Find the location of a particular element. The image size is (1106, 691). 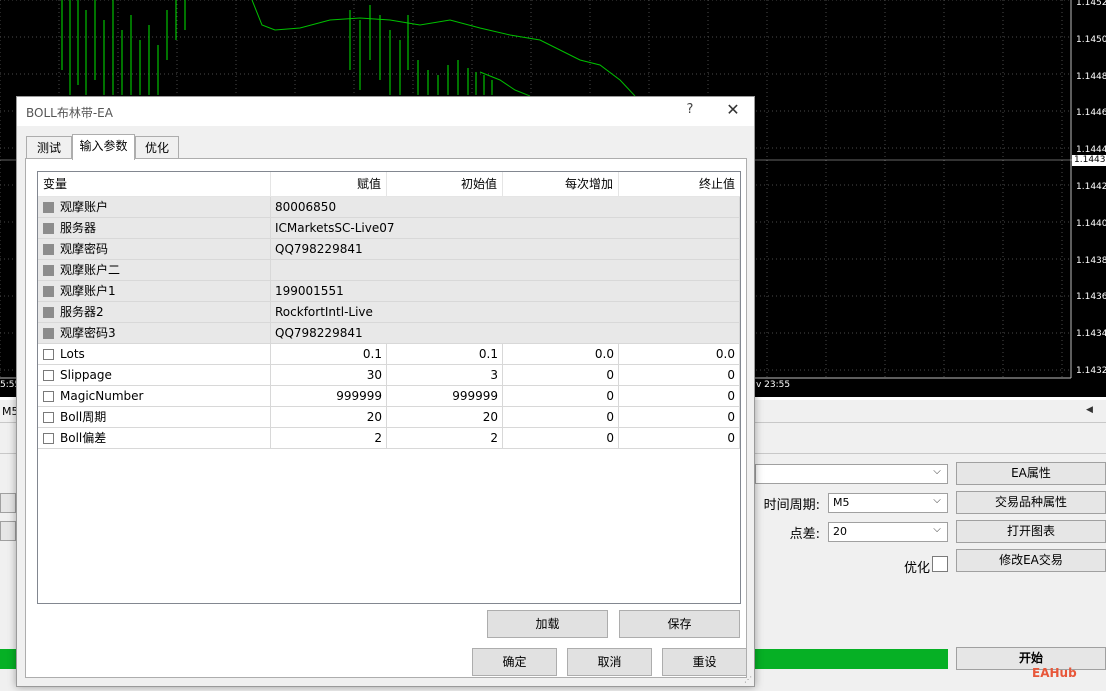

cancel-button: 取消 is located at coordinates (609, 662).